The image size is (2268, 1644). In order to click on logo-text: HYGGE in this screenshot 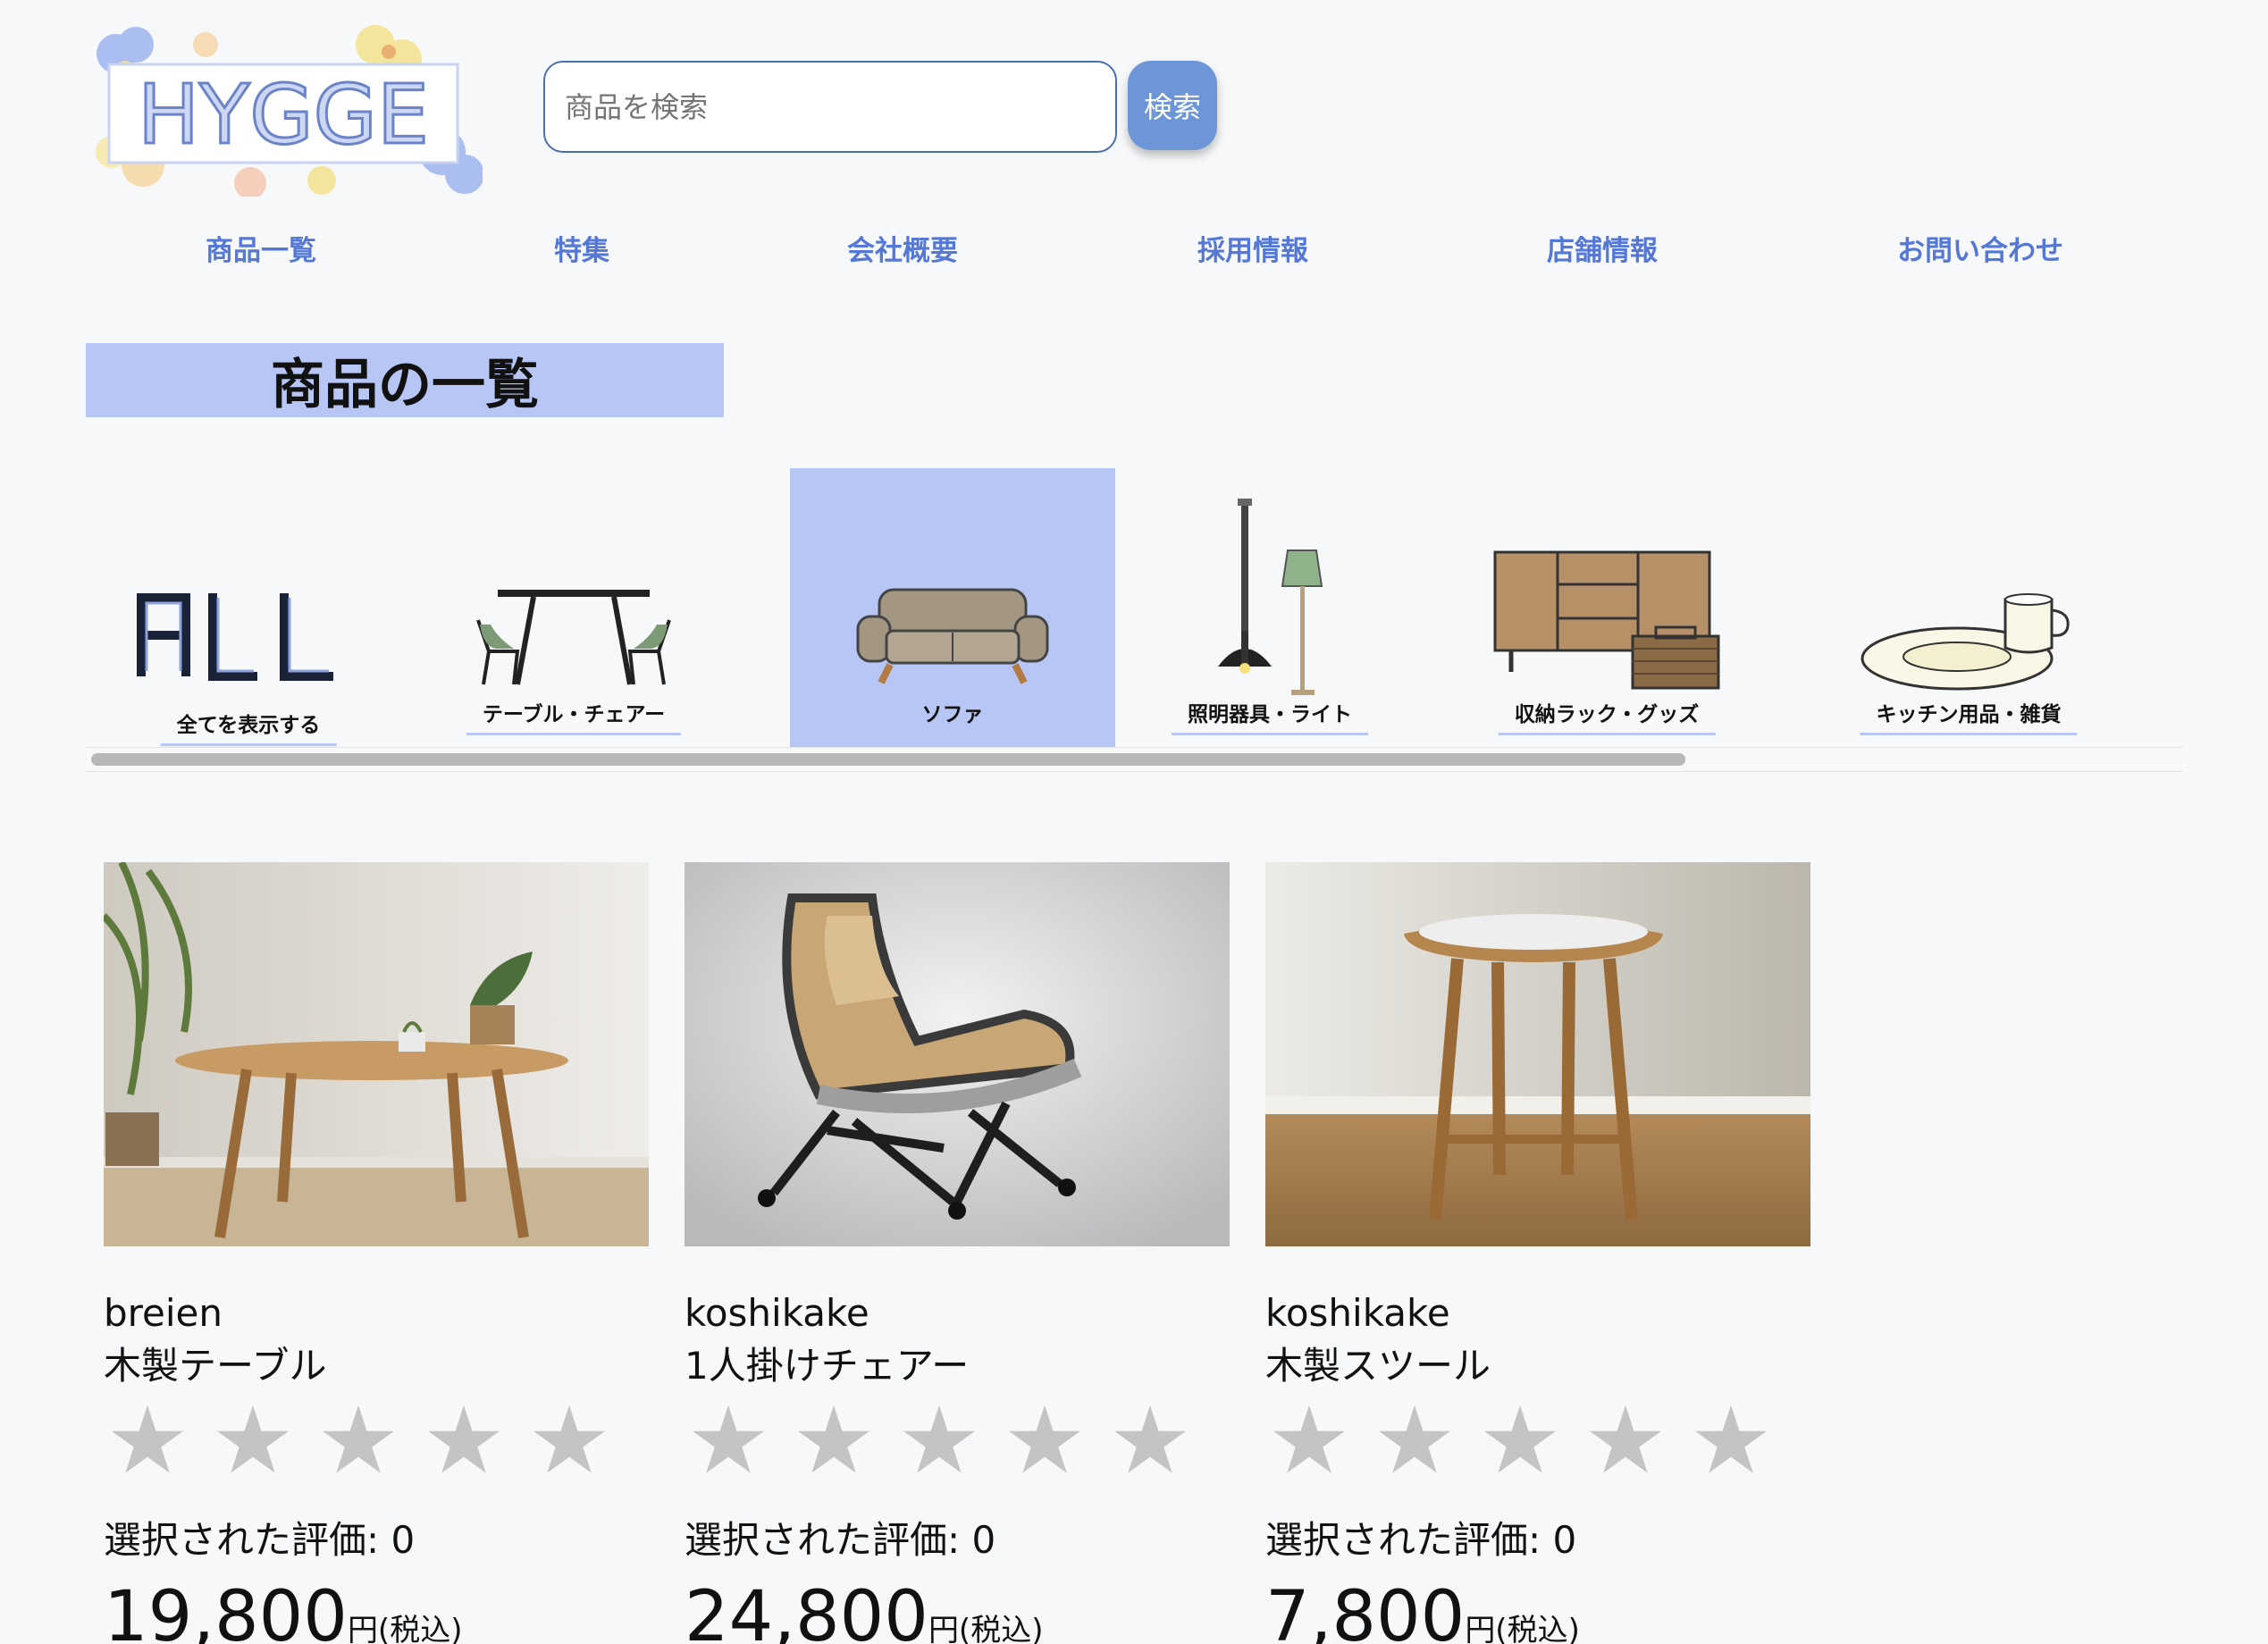, I will do `click(283, 115)`.